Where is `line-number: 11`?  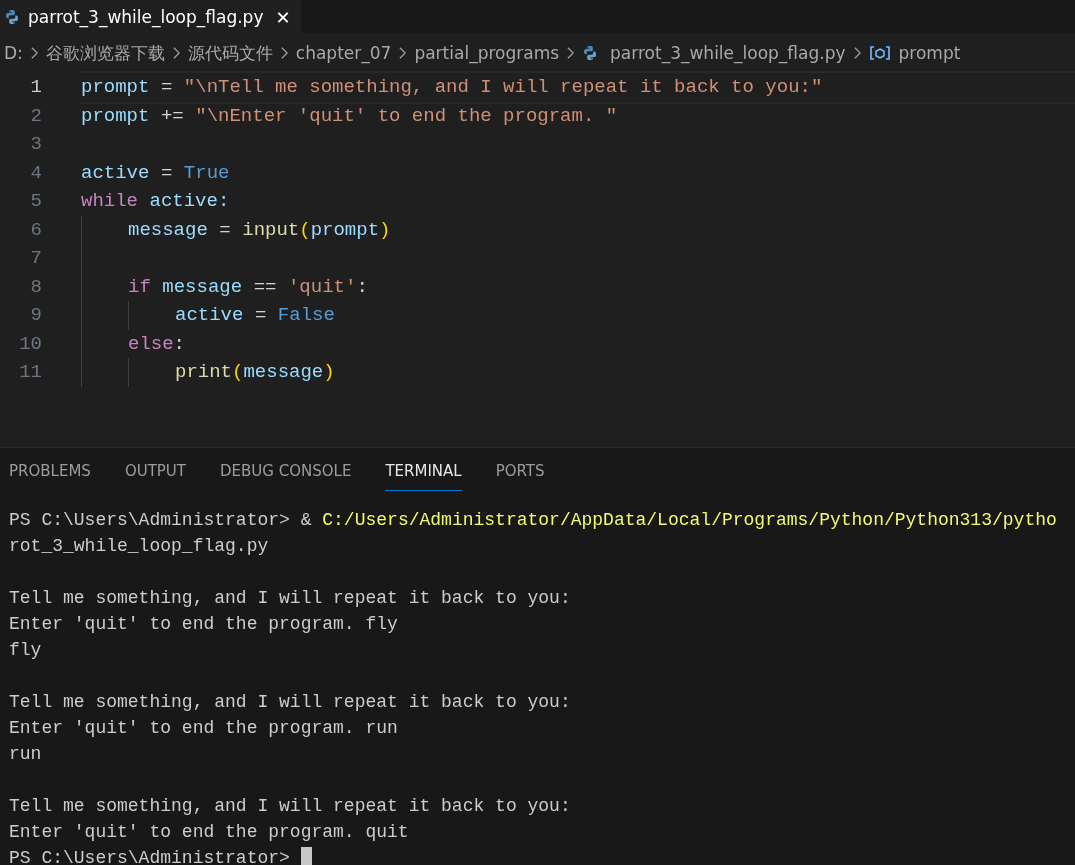 line-number: 11 is located at coordinates (30, 372).